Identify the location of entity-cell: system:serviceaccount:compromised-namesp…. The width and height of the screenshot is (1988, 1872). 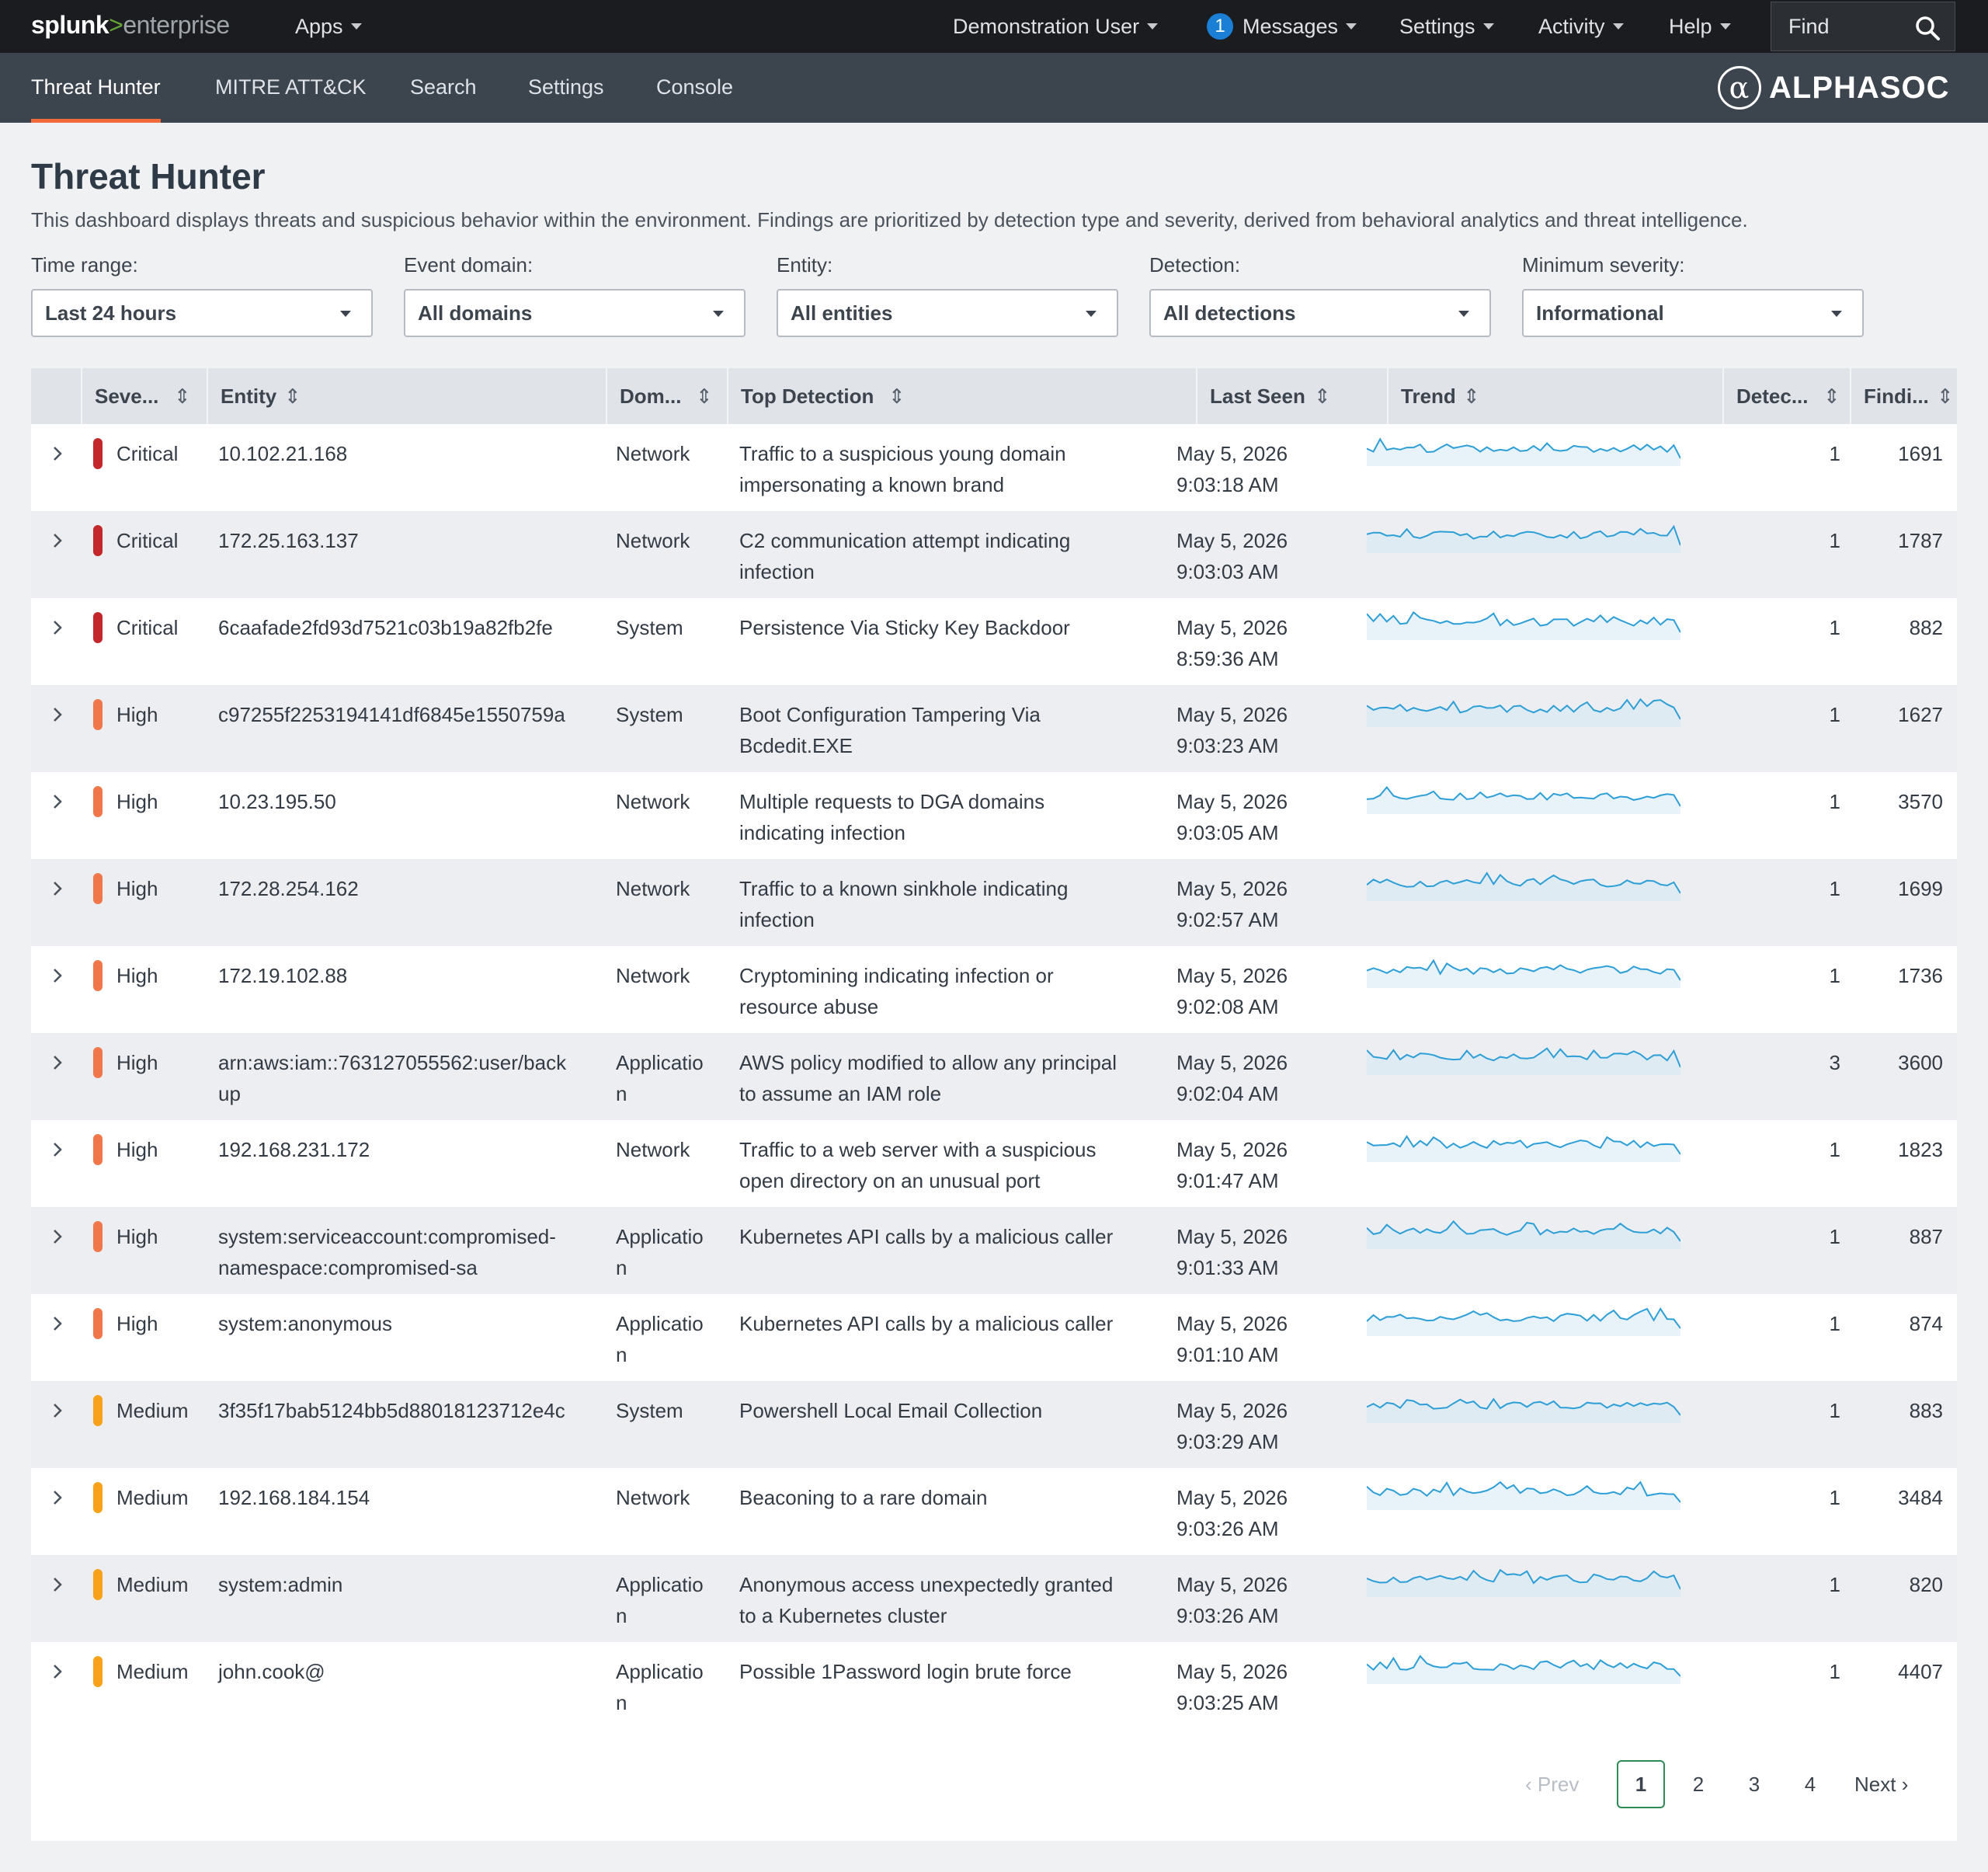
(412, 1252).